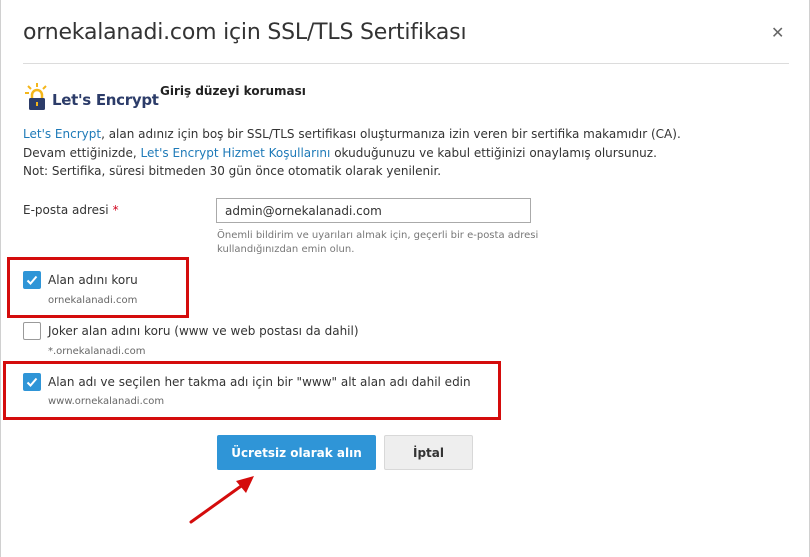 Image resolution: width=810 pixels, height=557 pixels. I want to click on dialog-border-left, so click(0, 278).